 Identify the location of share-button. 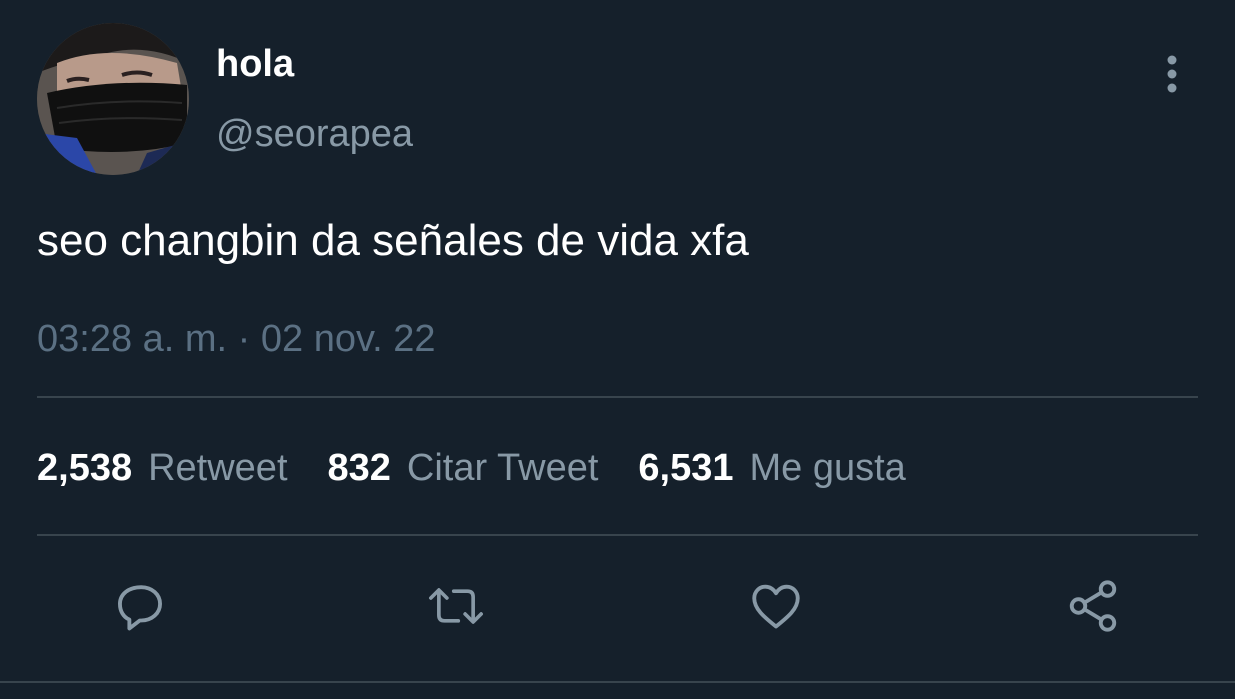
(1093, 606).